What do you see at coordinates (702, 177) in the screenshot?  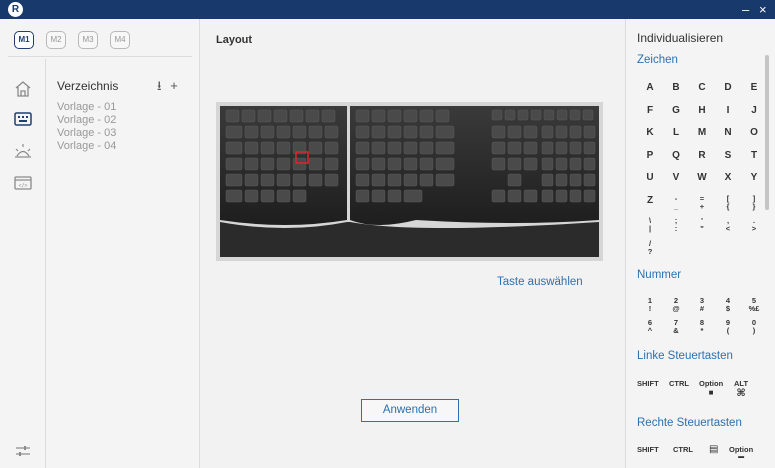 I see `char-key-w: W` at bounding box center [702, 177].